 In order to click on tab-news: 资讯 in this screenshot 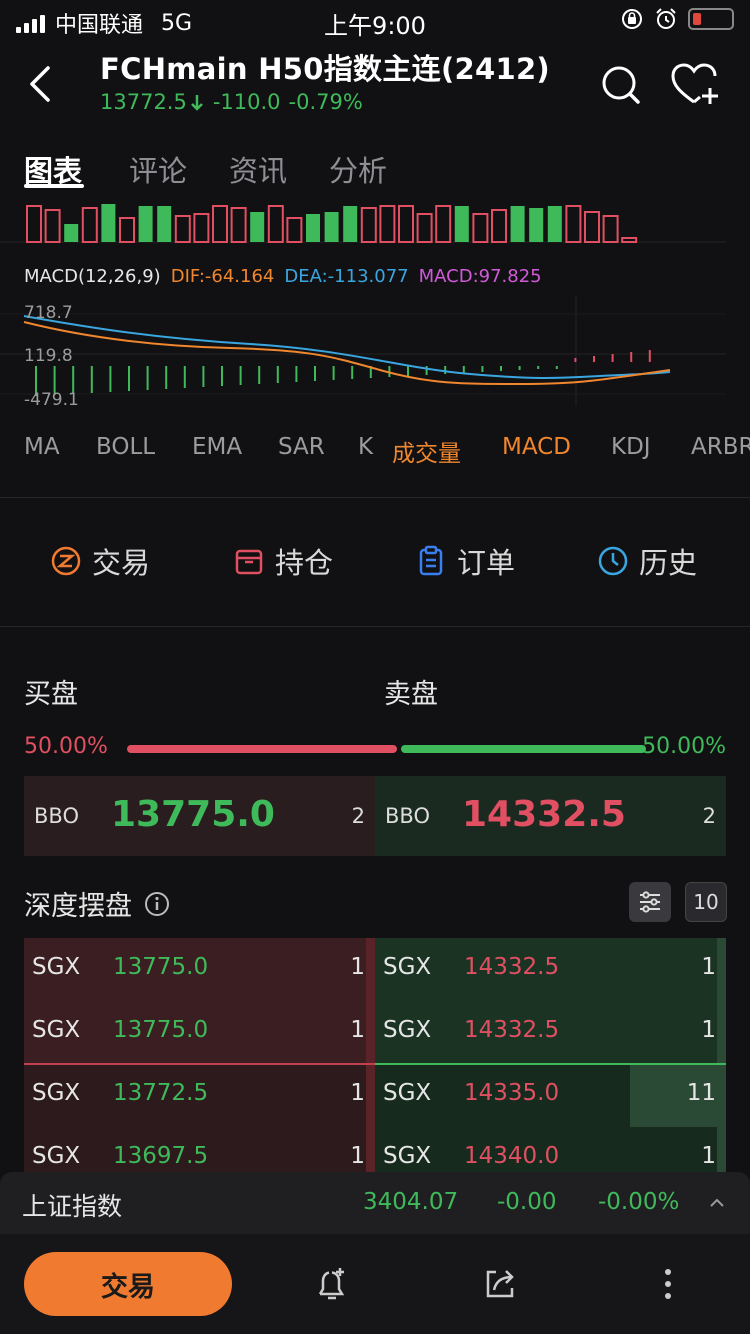, I will do `click(258, 169)`.